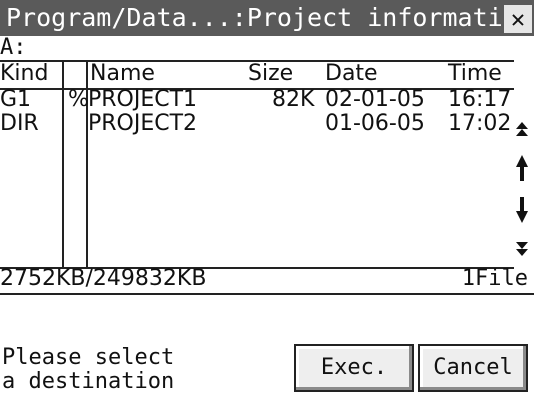  Describe the element at coordinates (354, 368) in the screenshot. I see `exec-button: Exec.` at that location.